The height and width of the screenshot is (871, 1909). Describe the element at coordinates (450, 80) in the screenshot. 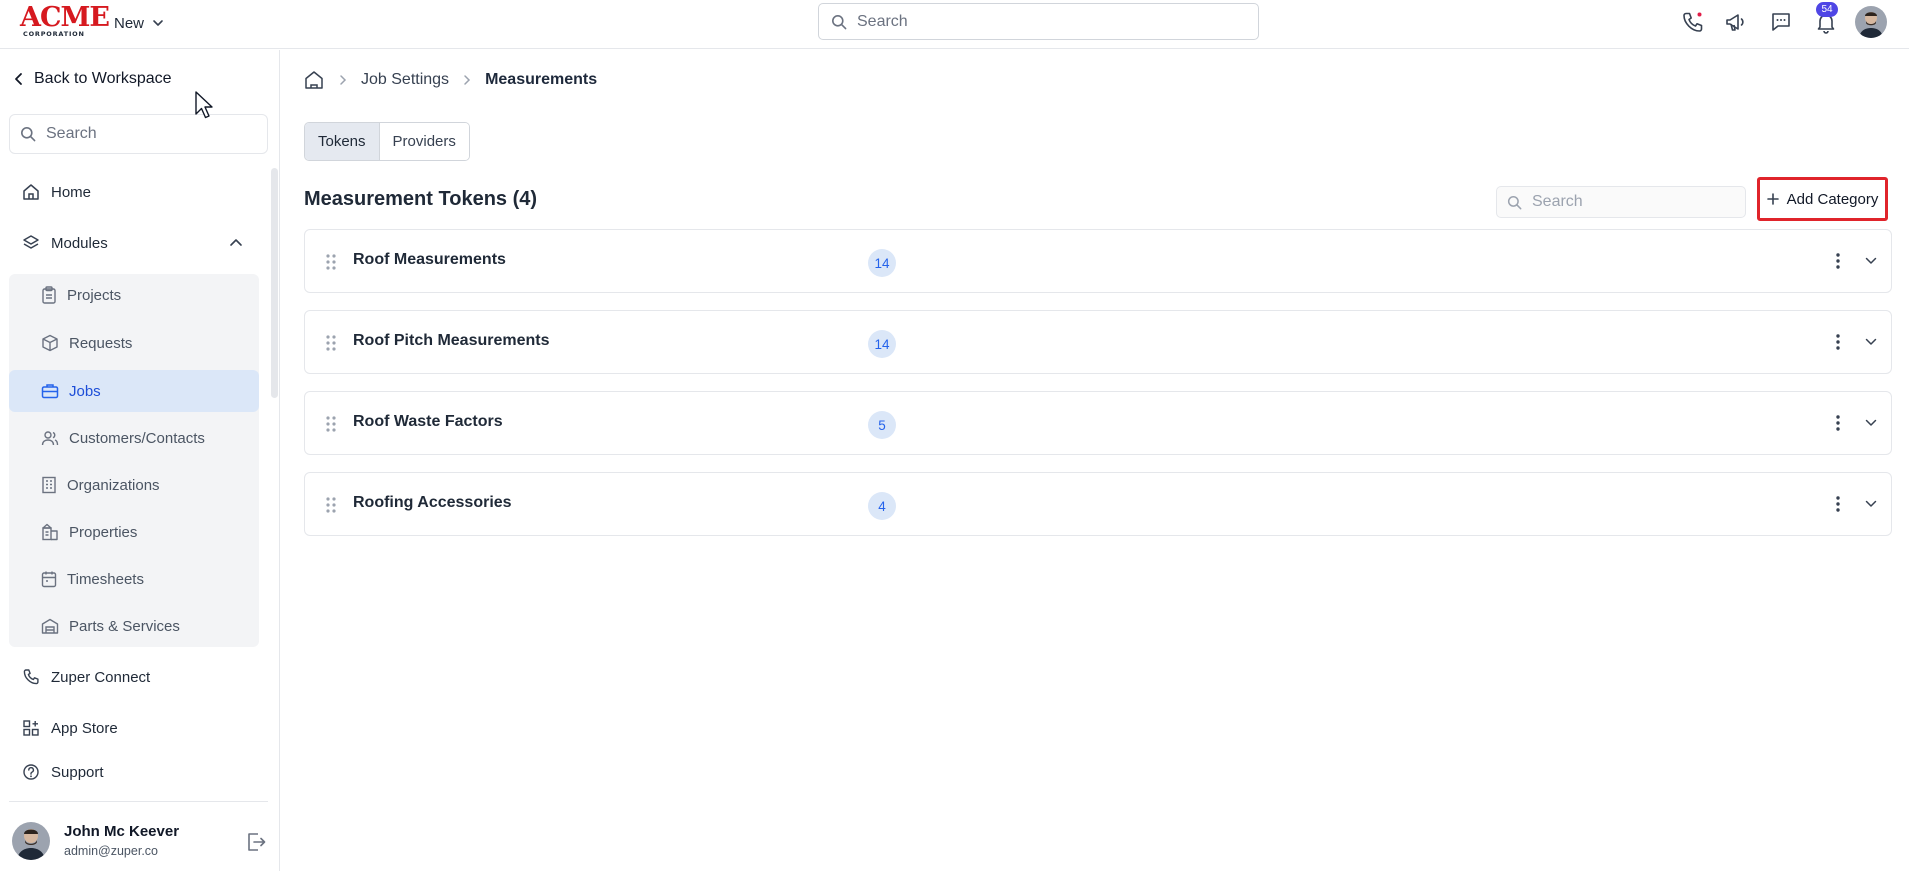

I see `breadcrumb: Job Settings Measurements` at that location.